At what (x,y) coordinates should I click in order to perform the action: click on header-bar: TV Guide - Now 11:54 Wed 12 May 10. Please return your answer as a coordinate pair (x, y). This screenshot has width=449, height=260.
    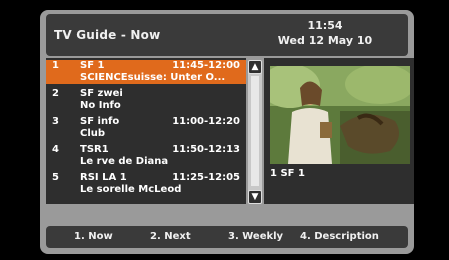
    Looking at the image, I should click on (227, 35).